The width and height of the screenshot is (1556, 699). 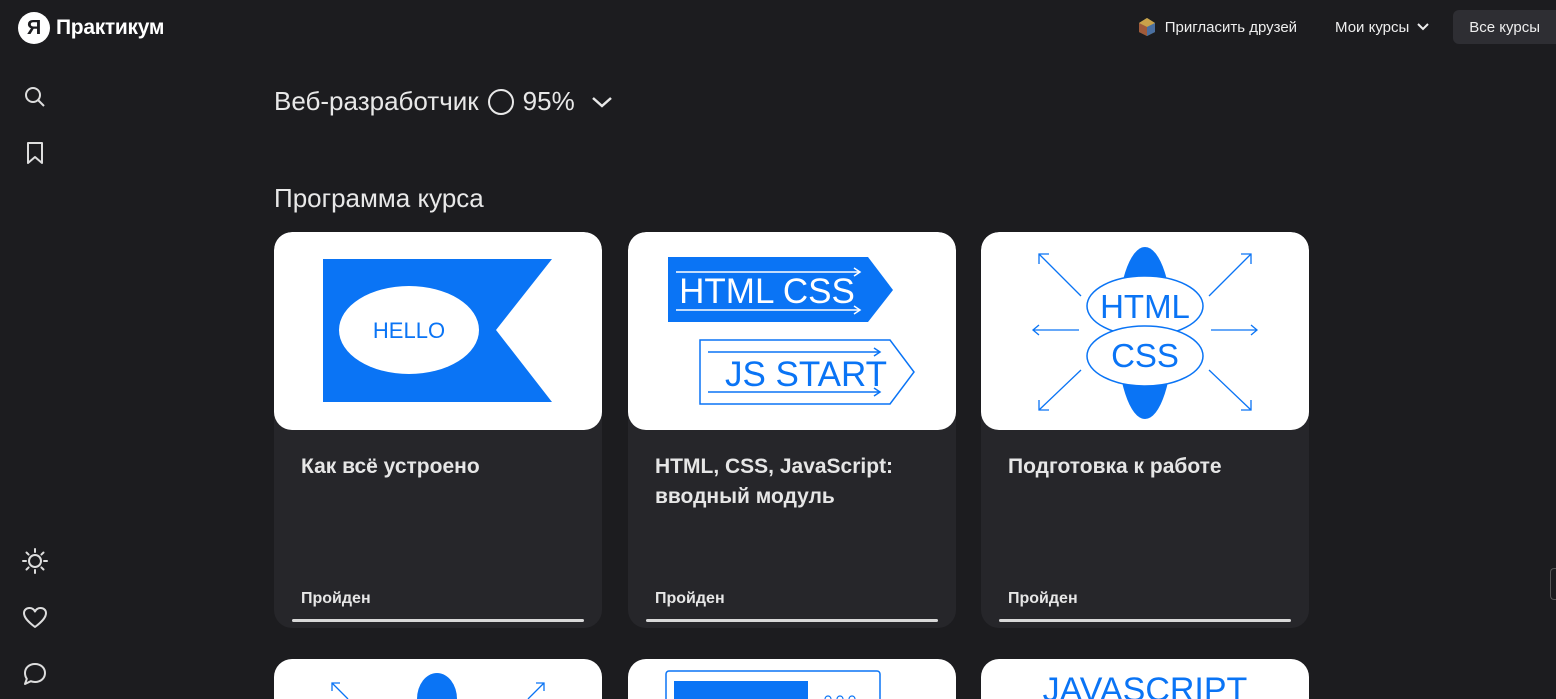 I want to click on module-illustration: HTML CSS JS START, so click(x=792, y=331).